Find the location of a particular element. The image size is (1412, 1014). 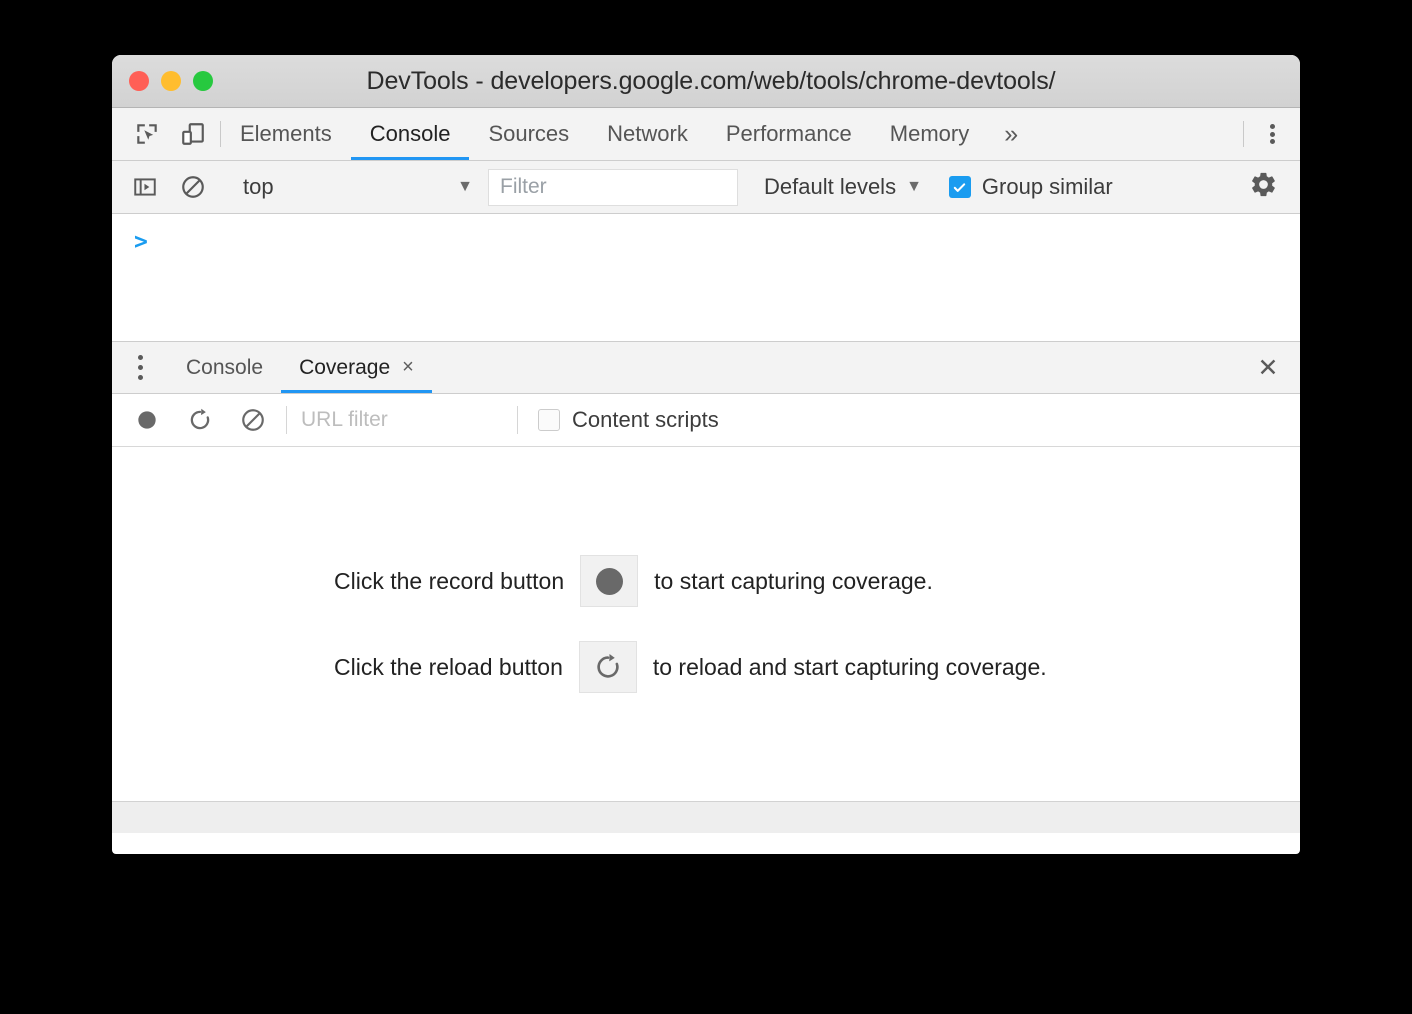

close-drawer-button: ✕ is located at coordinates (1268, 367).